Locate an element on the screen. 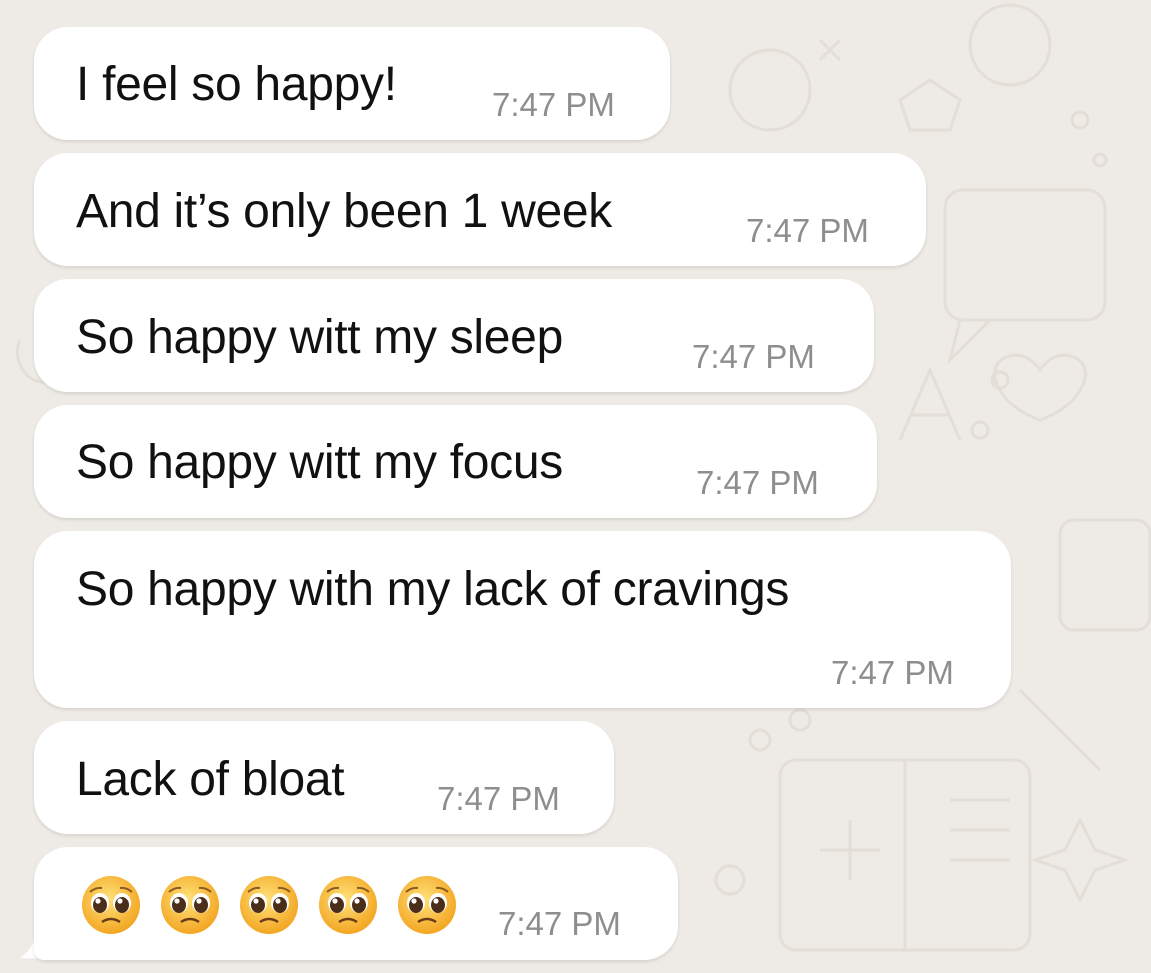 The width and height of the screenshot is (1151, 973). message-text: So happy with my lack of cravings is located at coordinates (433, 589).